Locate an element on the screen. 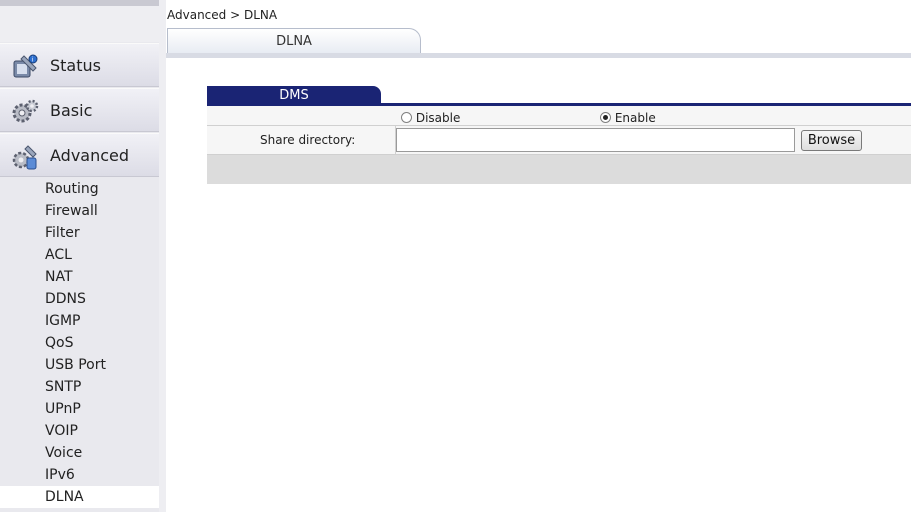 The height and width of the screenshot is (512, 911). menu-advanced: Advanced is located at coordinates (79, 155).